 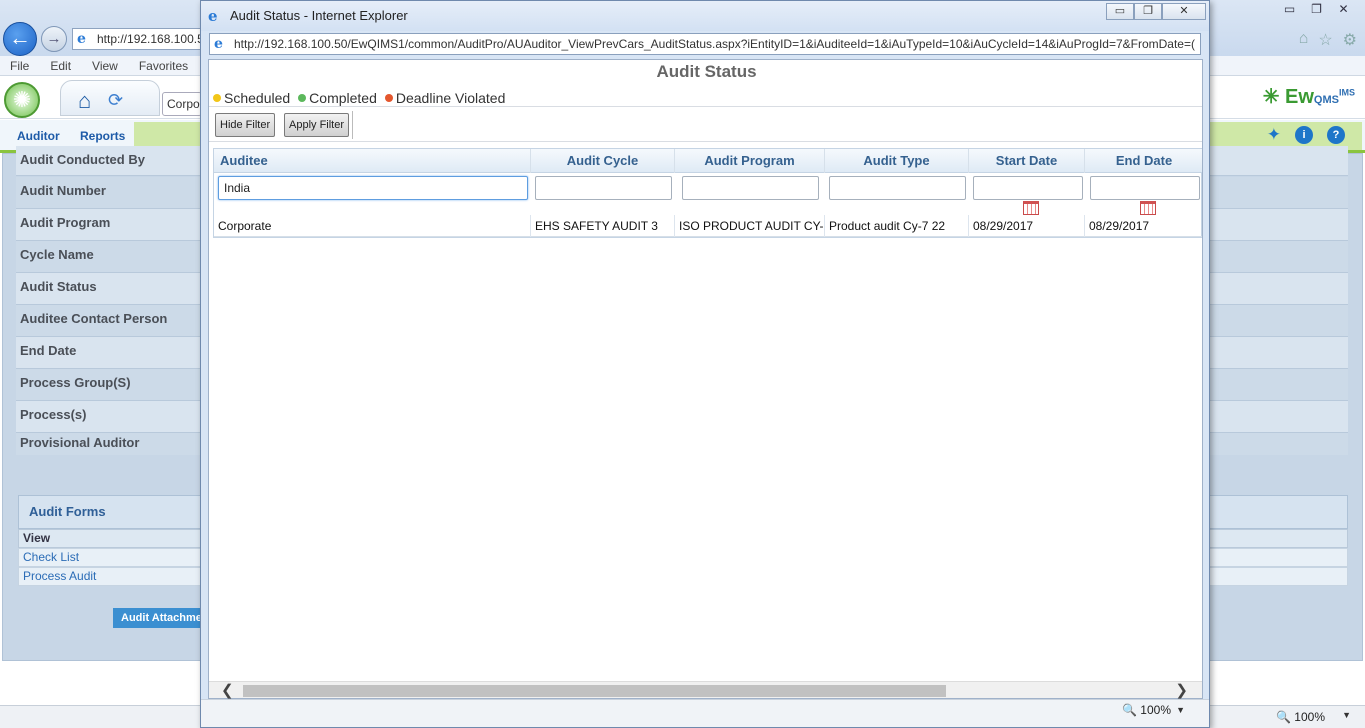 I want to click on app-home-icon: ⌂, so click(x=84, y=101).